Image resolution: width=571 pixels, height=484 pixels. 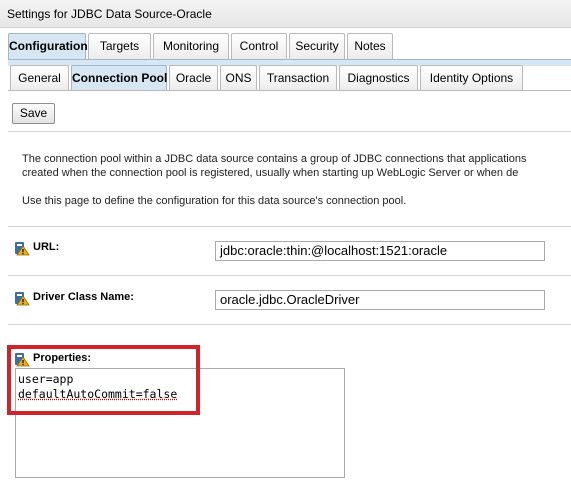 What do you see at coordinates (33, 113) in the screenshot?
I see `save-button: Save` at bounding box center [33, 113].